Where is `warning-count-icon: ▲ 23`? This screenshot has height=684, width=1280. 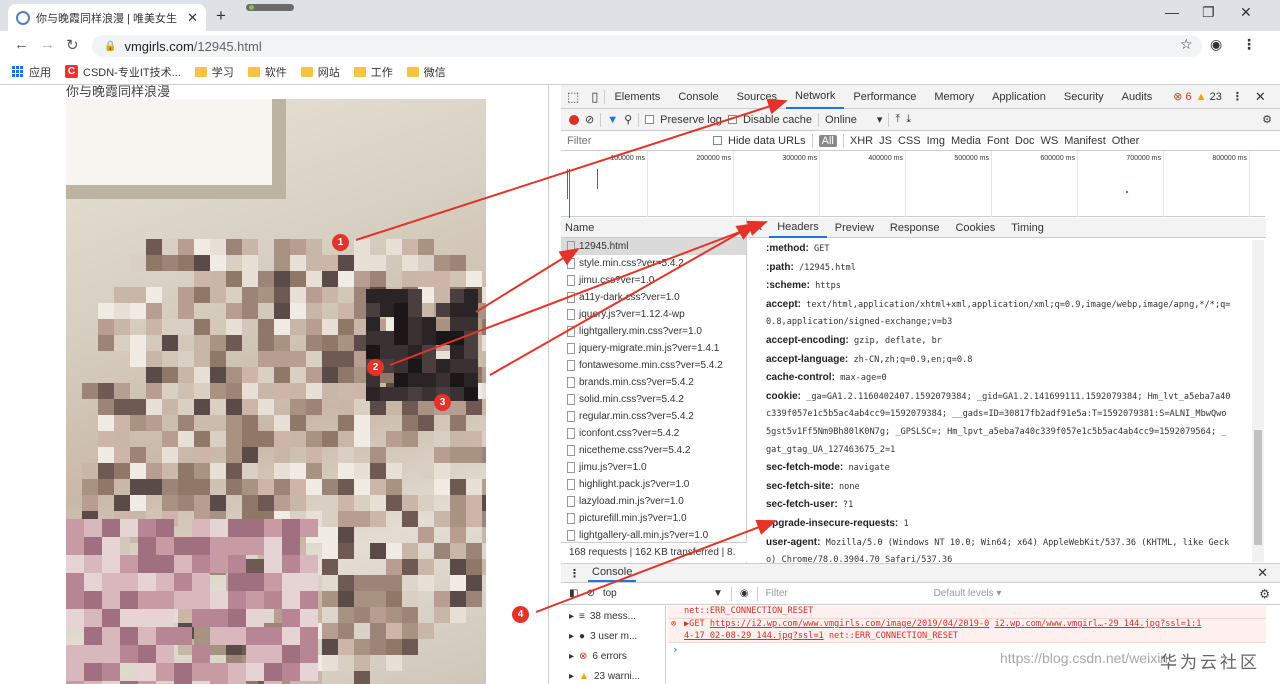
warning-count-icon: ▲ 23 is located at coordinates (1209, 97).